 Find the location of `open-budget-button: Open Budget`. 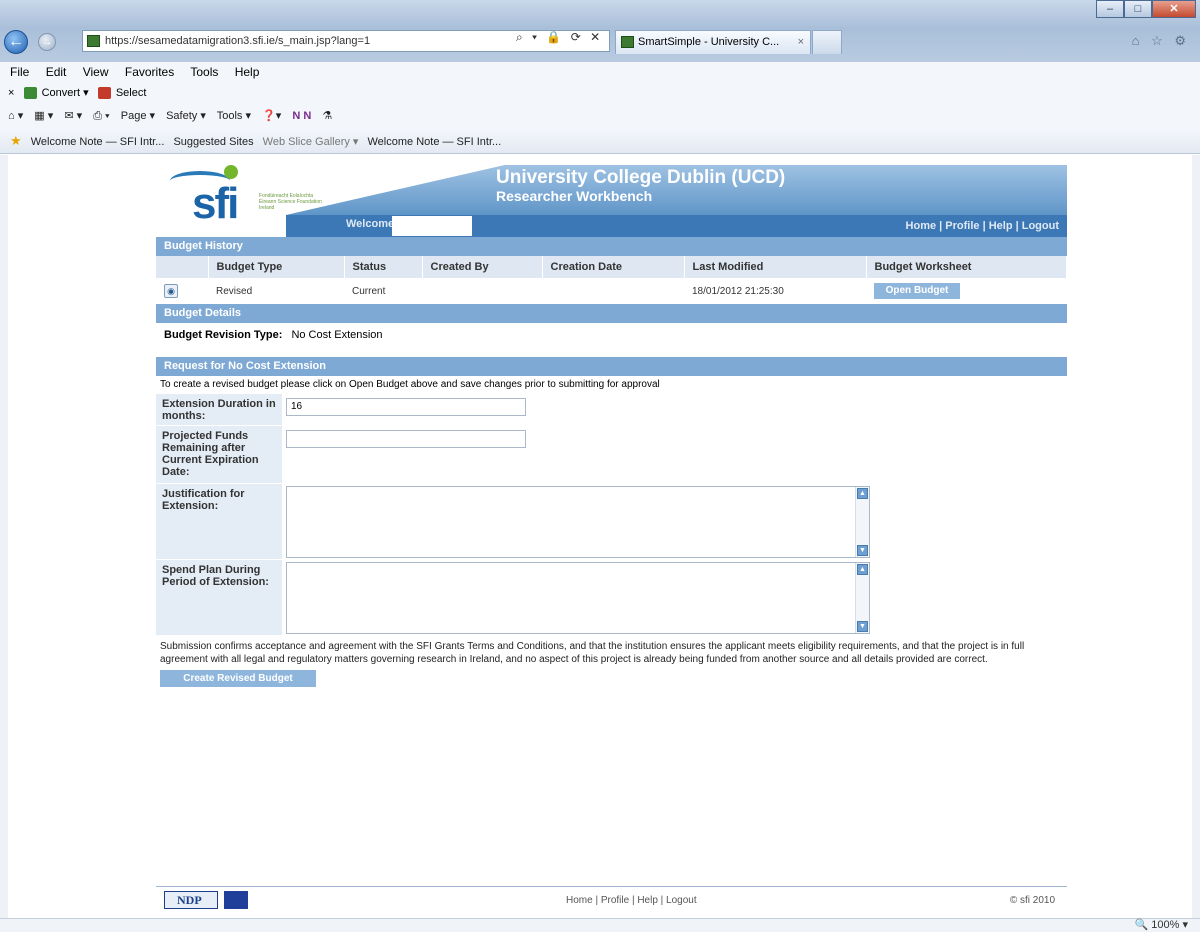

open-budget-button: Open Budget is located at coordinates (917, 291).